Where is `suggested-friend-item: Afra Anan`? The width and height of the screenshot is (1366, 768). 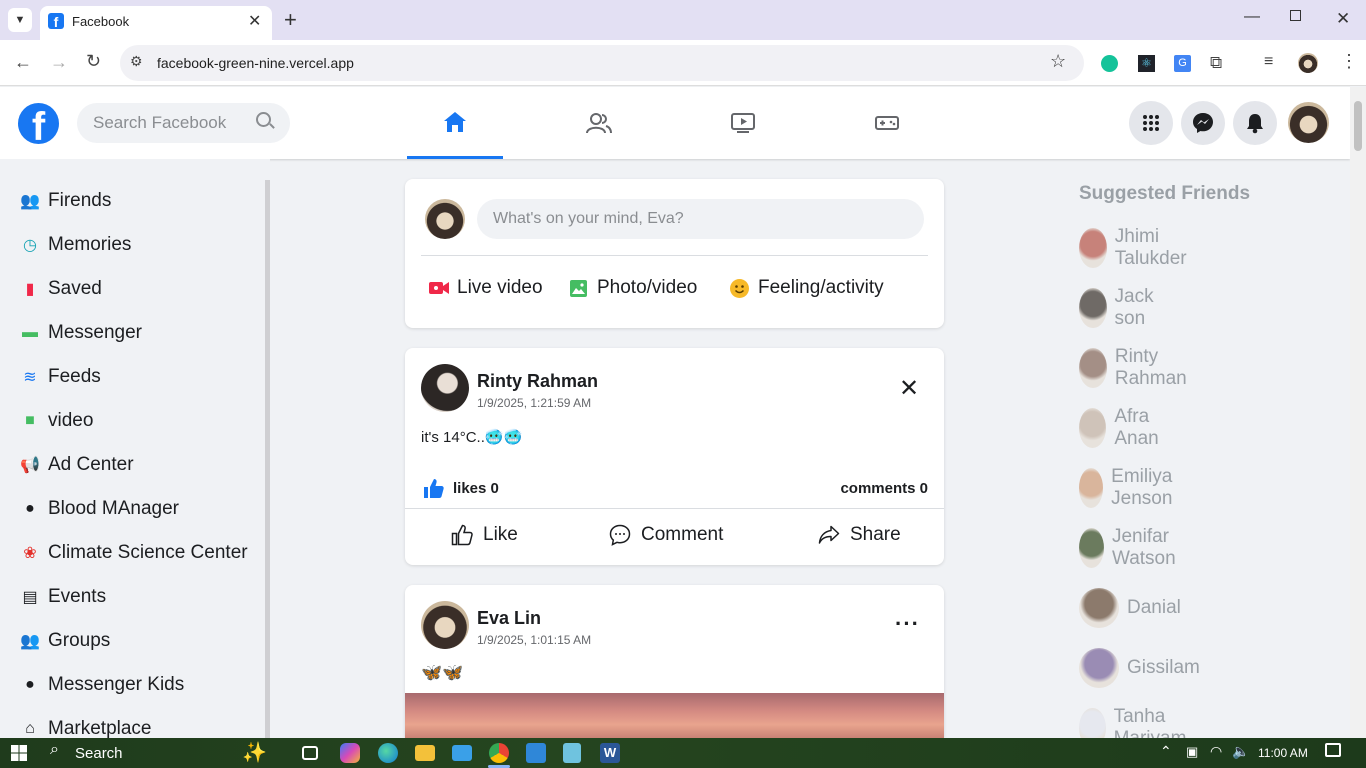
suggested-friend-item: Afra Anan is located at coordinates (1125, 427).